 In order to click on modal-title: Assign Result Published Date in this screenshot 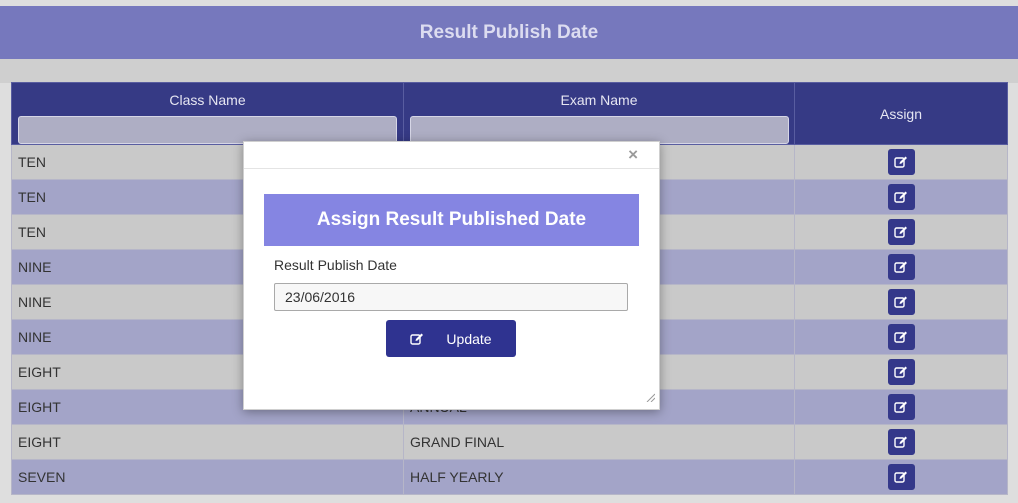, I will do `click(451, 220)`.